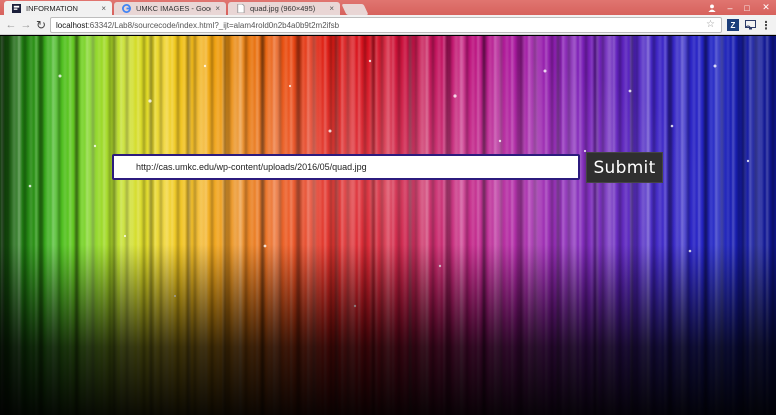  Describe the element at coordinates (710, 24) in the screenshot. I see `bookmark-star-icon: ☆` at that location.